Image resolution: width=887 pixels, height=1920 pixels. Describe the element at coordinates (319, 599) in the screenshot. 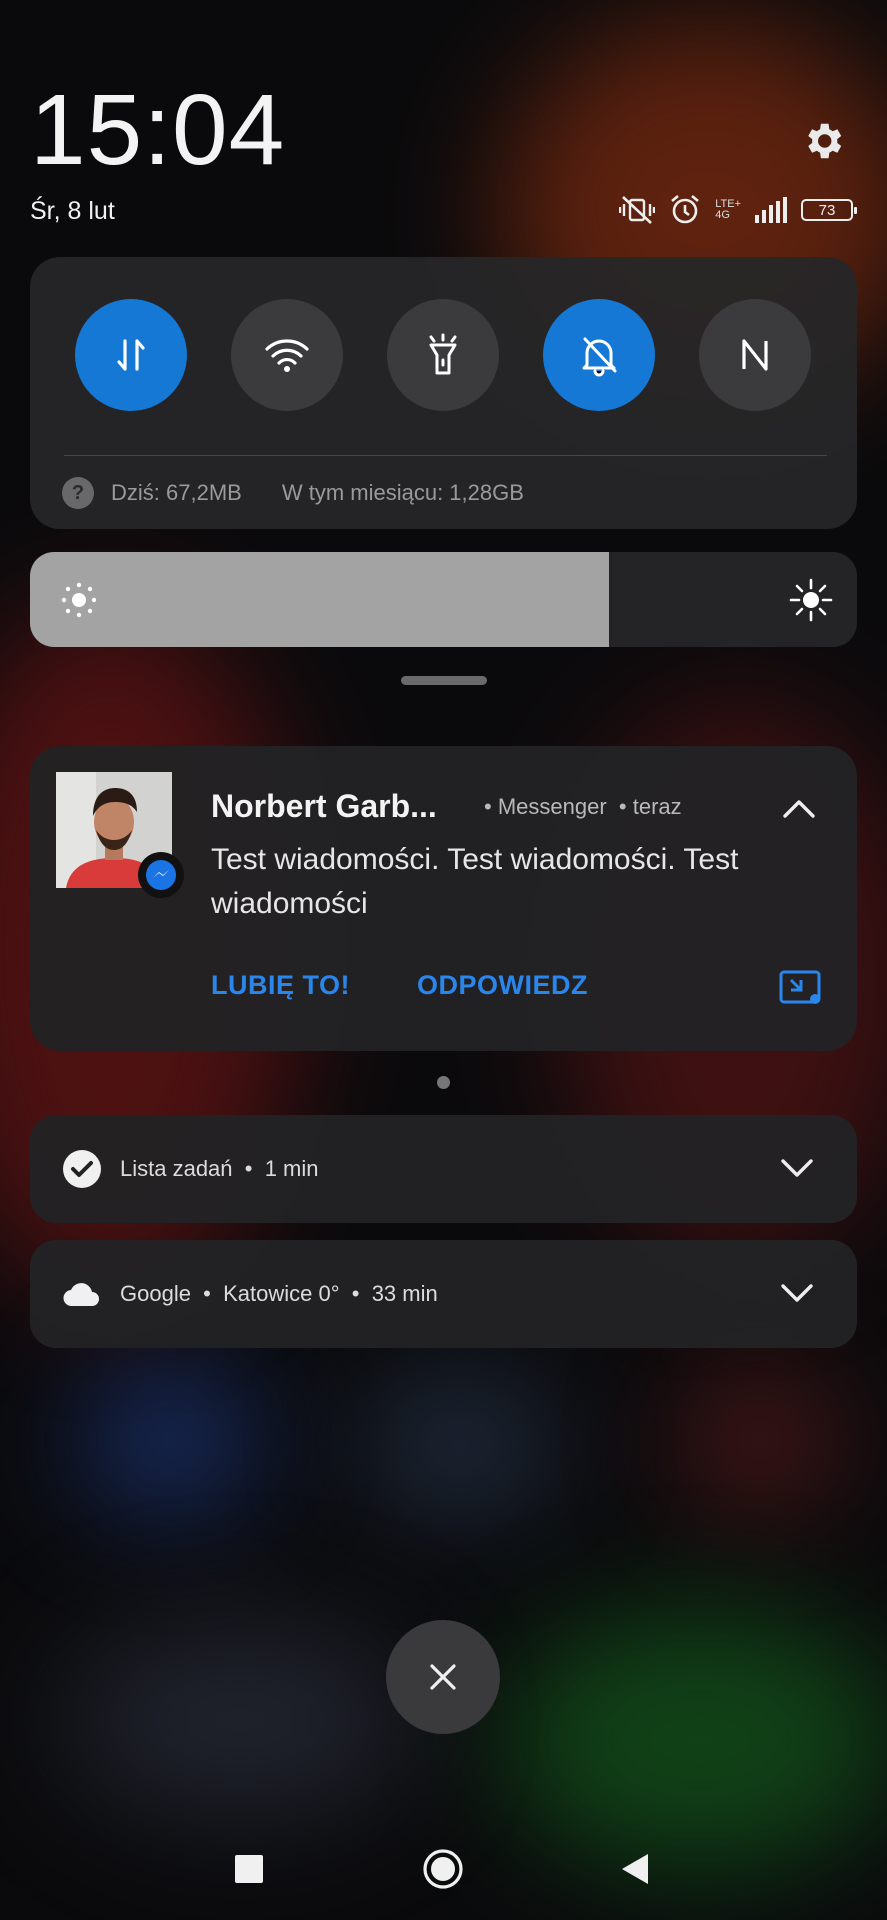

I see `brightness-level-fill` at that location.